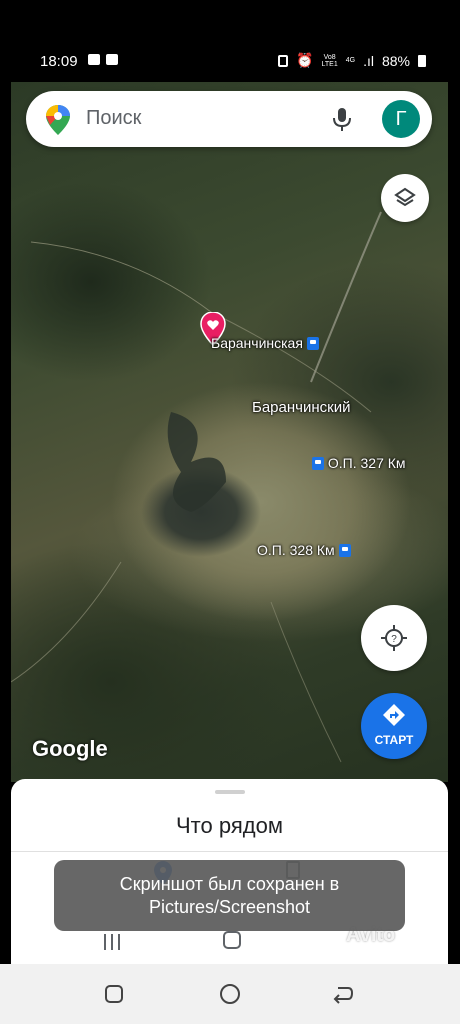  Describe the element at coordinates (329, 60) in the screenshot. I see `volte-icon: Vo8 LTE1` at that location.